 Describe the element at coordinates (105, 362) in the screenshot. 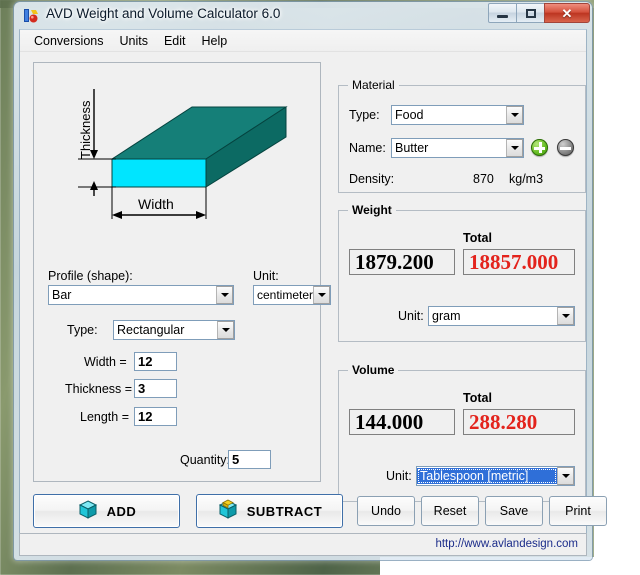

I see `width-label: Width =` at that location.